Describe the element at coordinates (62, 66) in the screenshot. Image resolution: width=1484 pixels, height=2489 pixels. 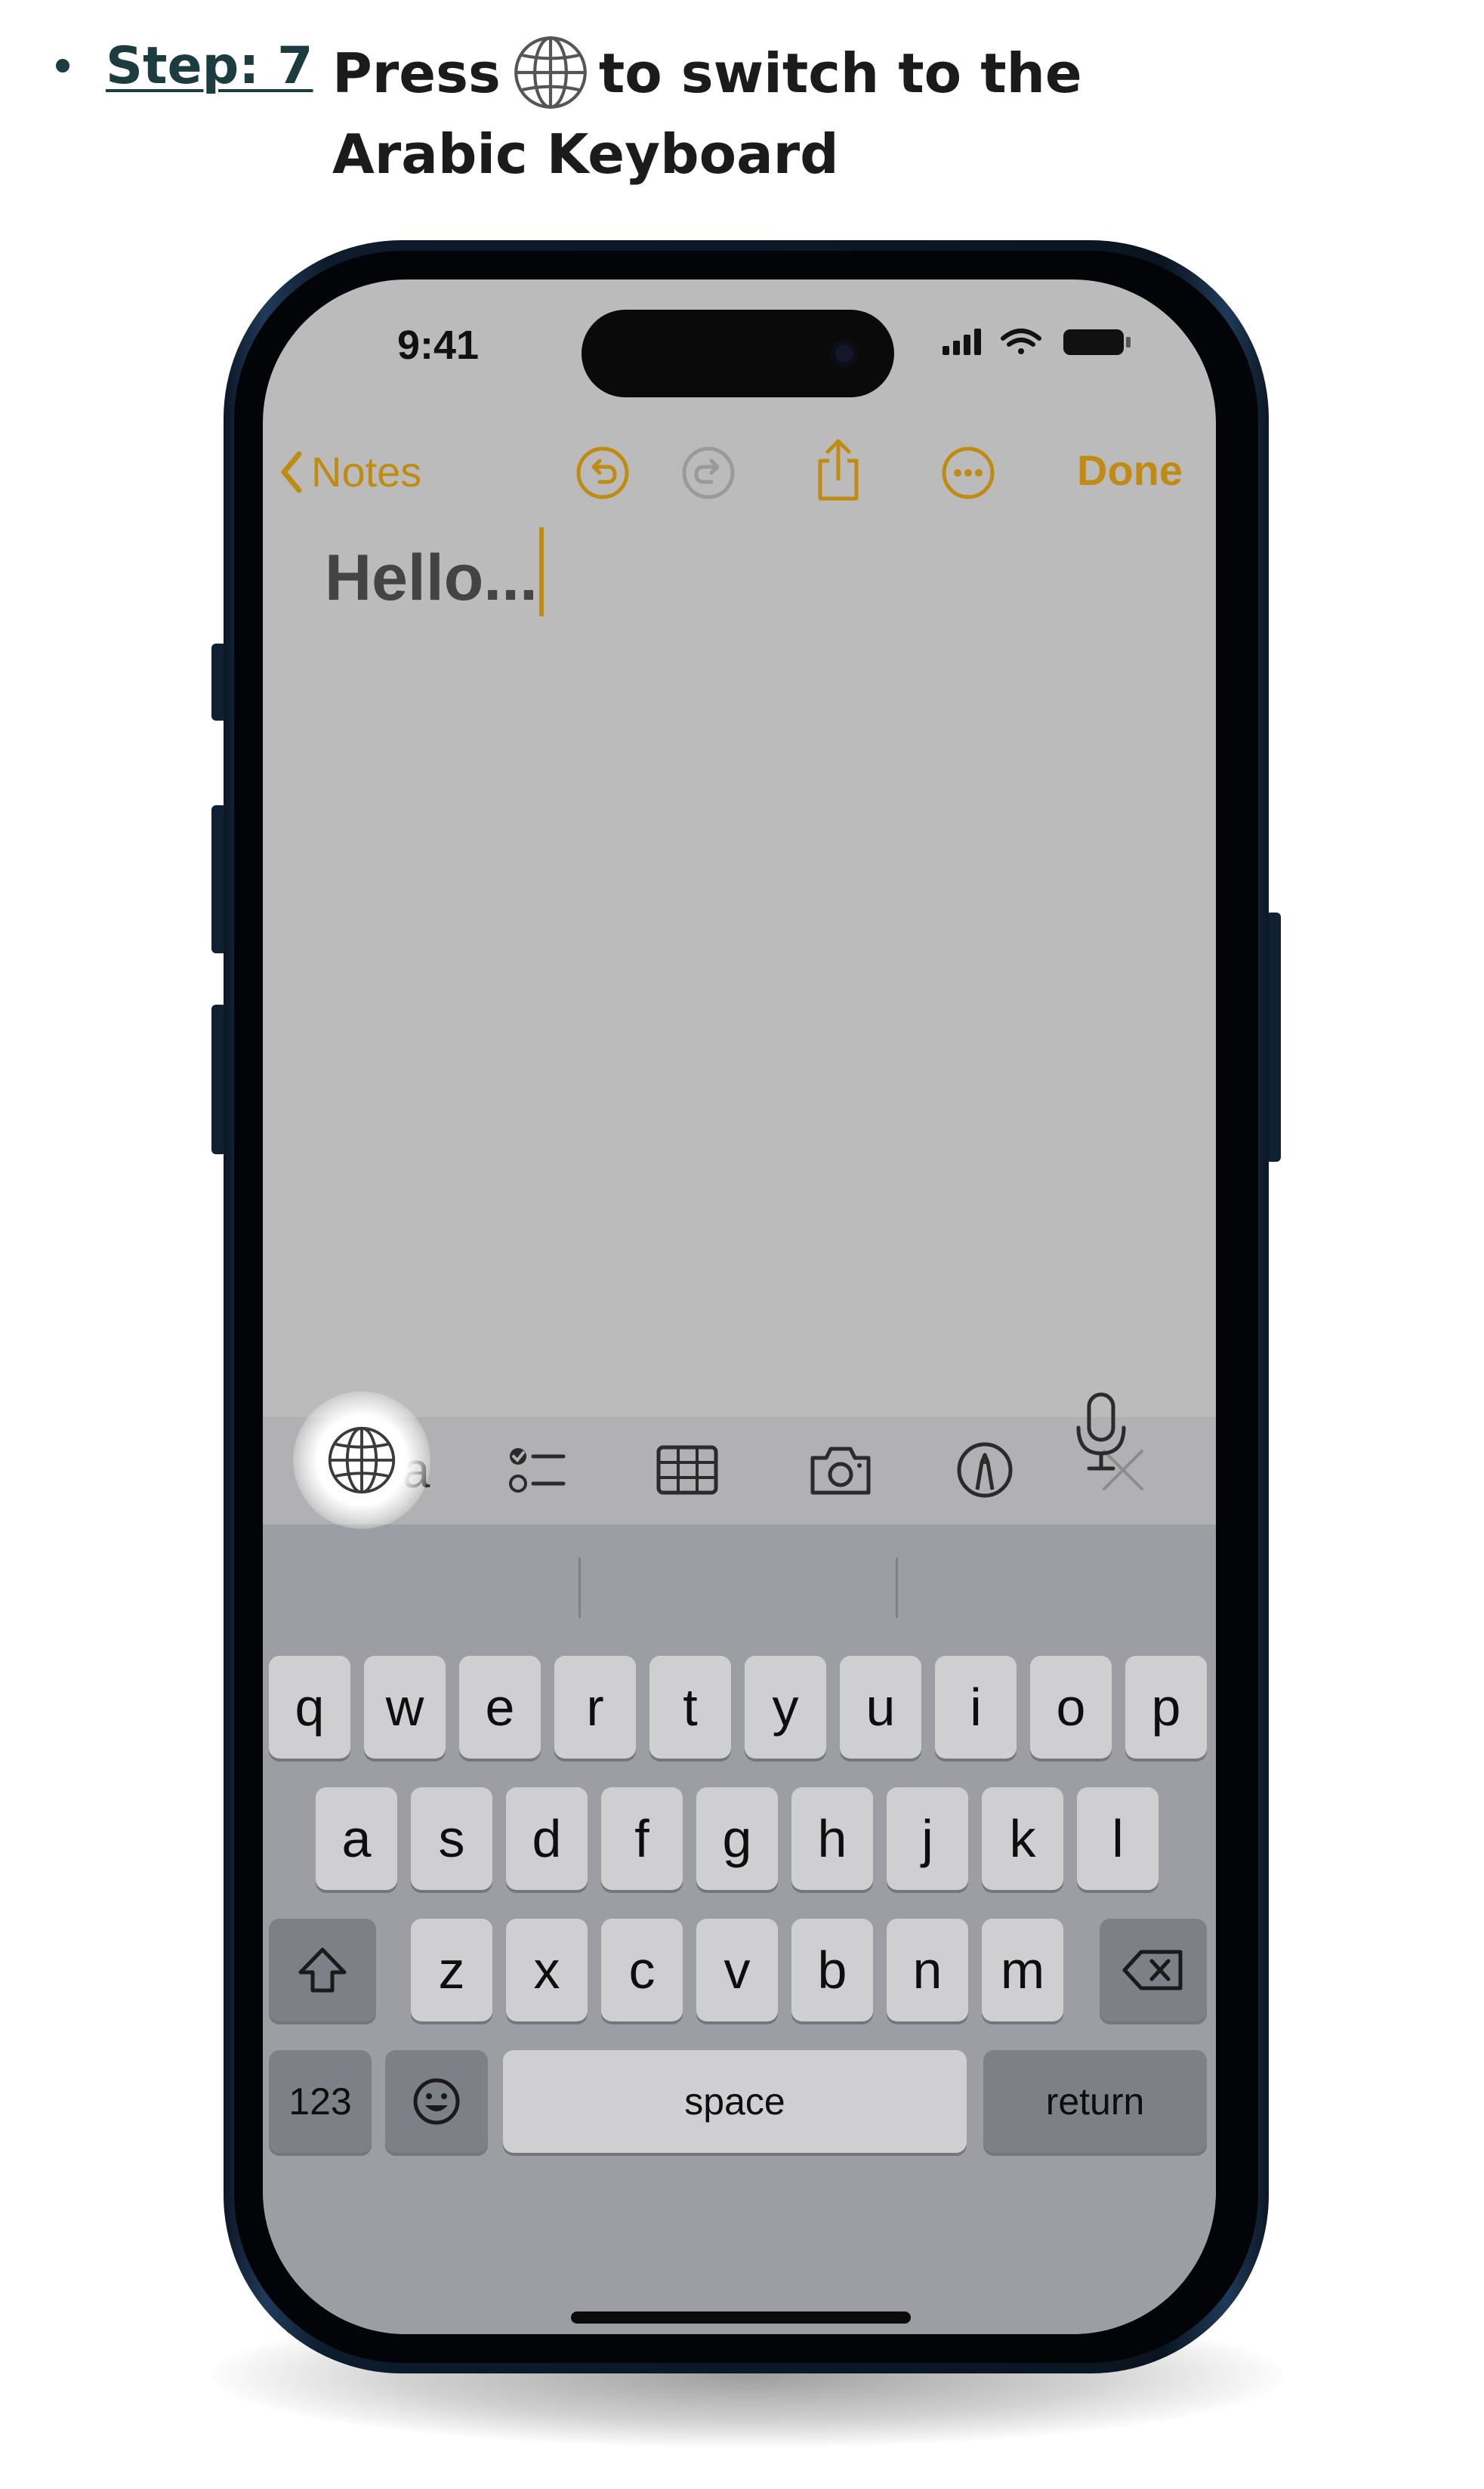
I see `list-bullet` at that location.